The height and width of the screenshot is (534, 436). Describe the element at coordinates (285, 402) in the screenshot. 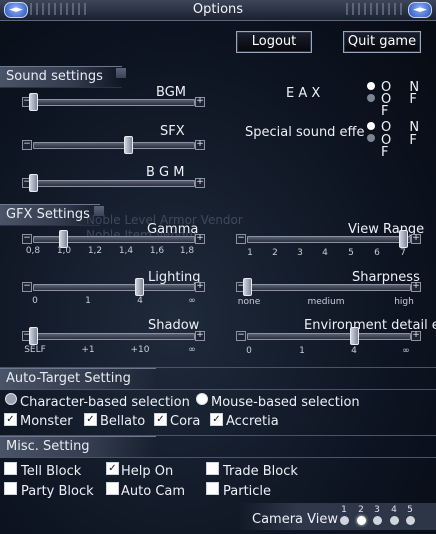

I see `mouse-selection-label: Mouse-based selection` at that location.